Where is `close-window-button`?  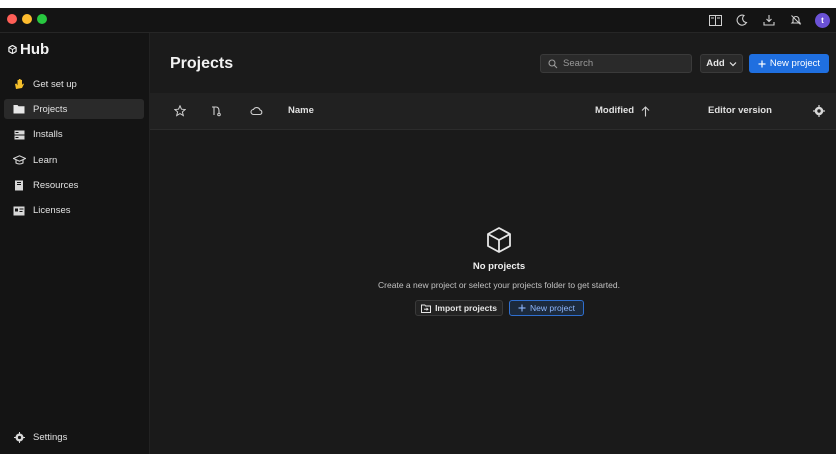 close-window-button is located at coordinates (12, 19).